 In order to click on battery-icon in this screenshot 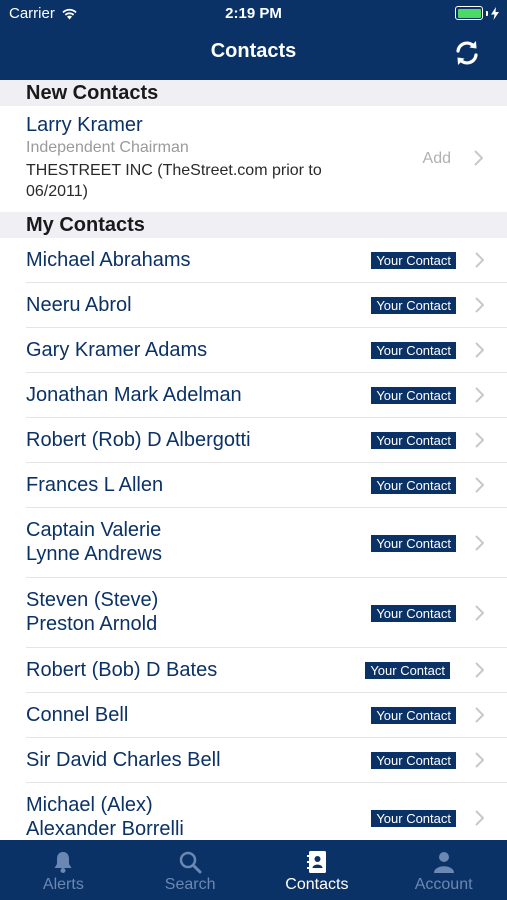, I will do `click(469, 13)`.